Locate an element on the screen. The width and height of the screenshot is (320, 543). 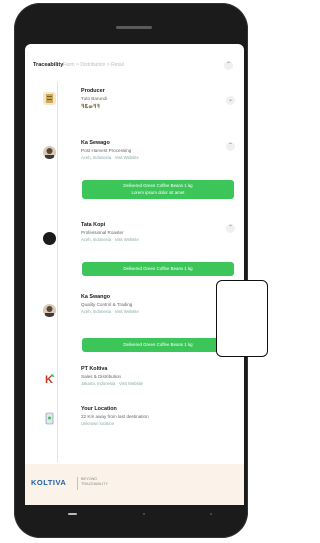
roaster-role: Professional Roaster is located at coordinates (102, 232).